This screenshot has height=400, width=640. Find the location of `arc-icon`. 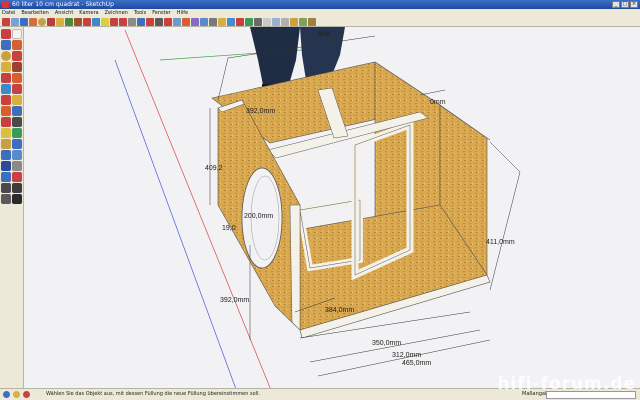

arc-icon is located at coordinates (51, 21).